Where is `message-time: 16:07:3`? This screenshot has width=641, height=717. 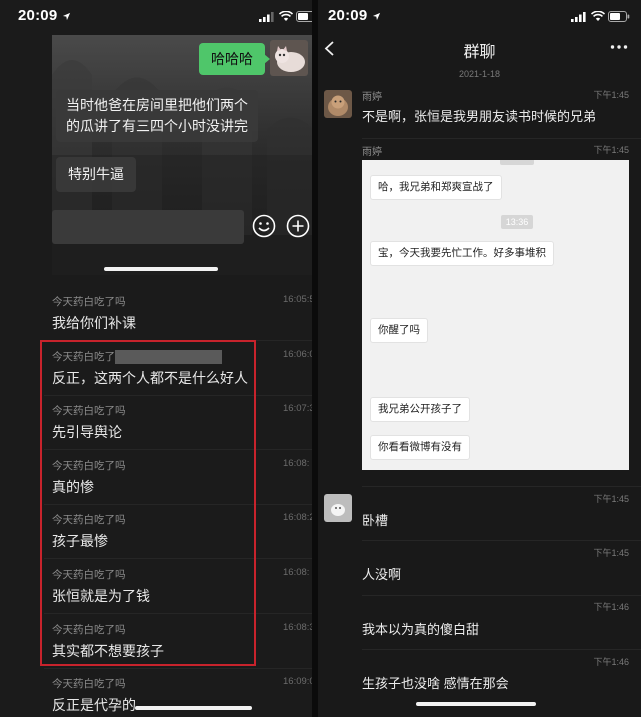
message-time: 16:07:3 is located at coordinates (297, 409).